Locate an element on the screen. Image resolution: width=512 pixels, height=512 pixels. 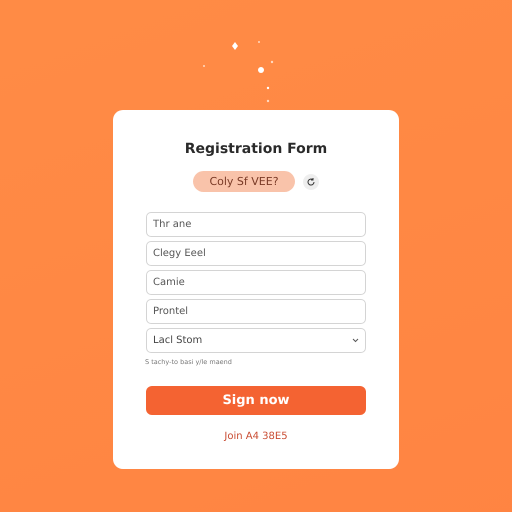
text-field: Thr ane is located at coordinates (256, 224).